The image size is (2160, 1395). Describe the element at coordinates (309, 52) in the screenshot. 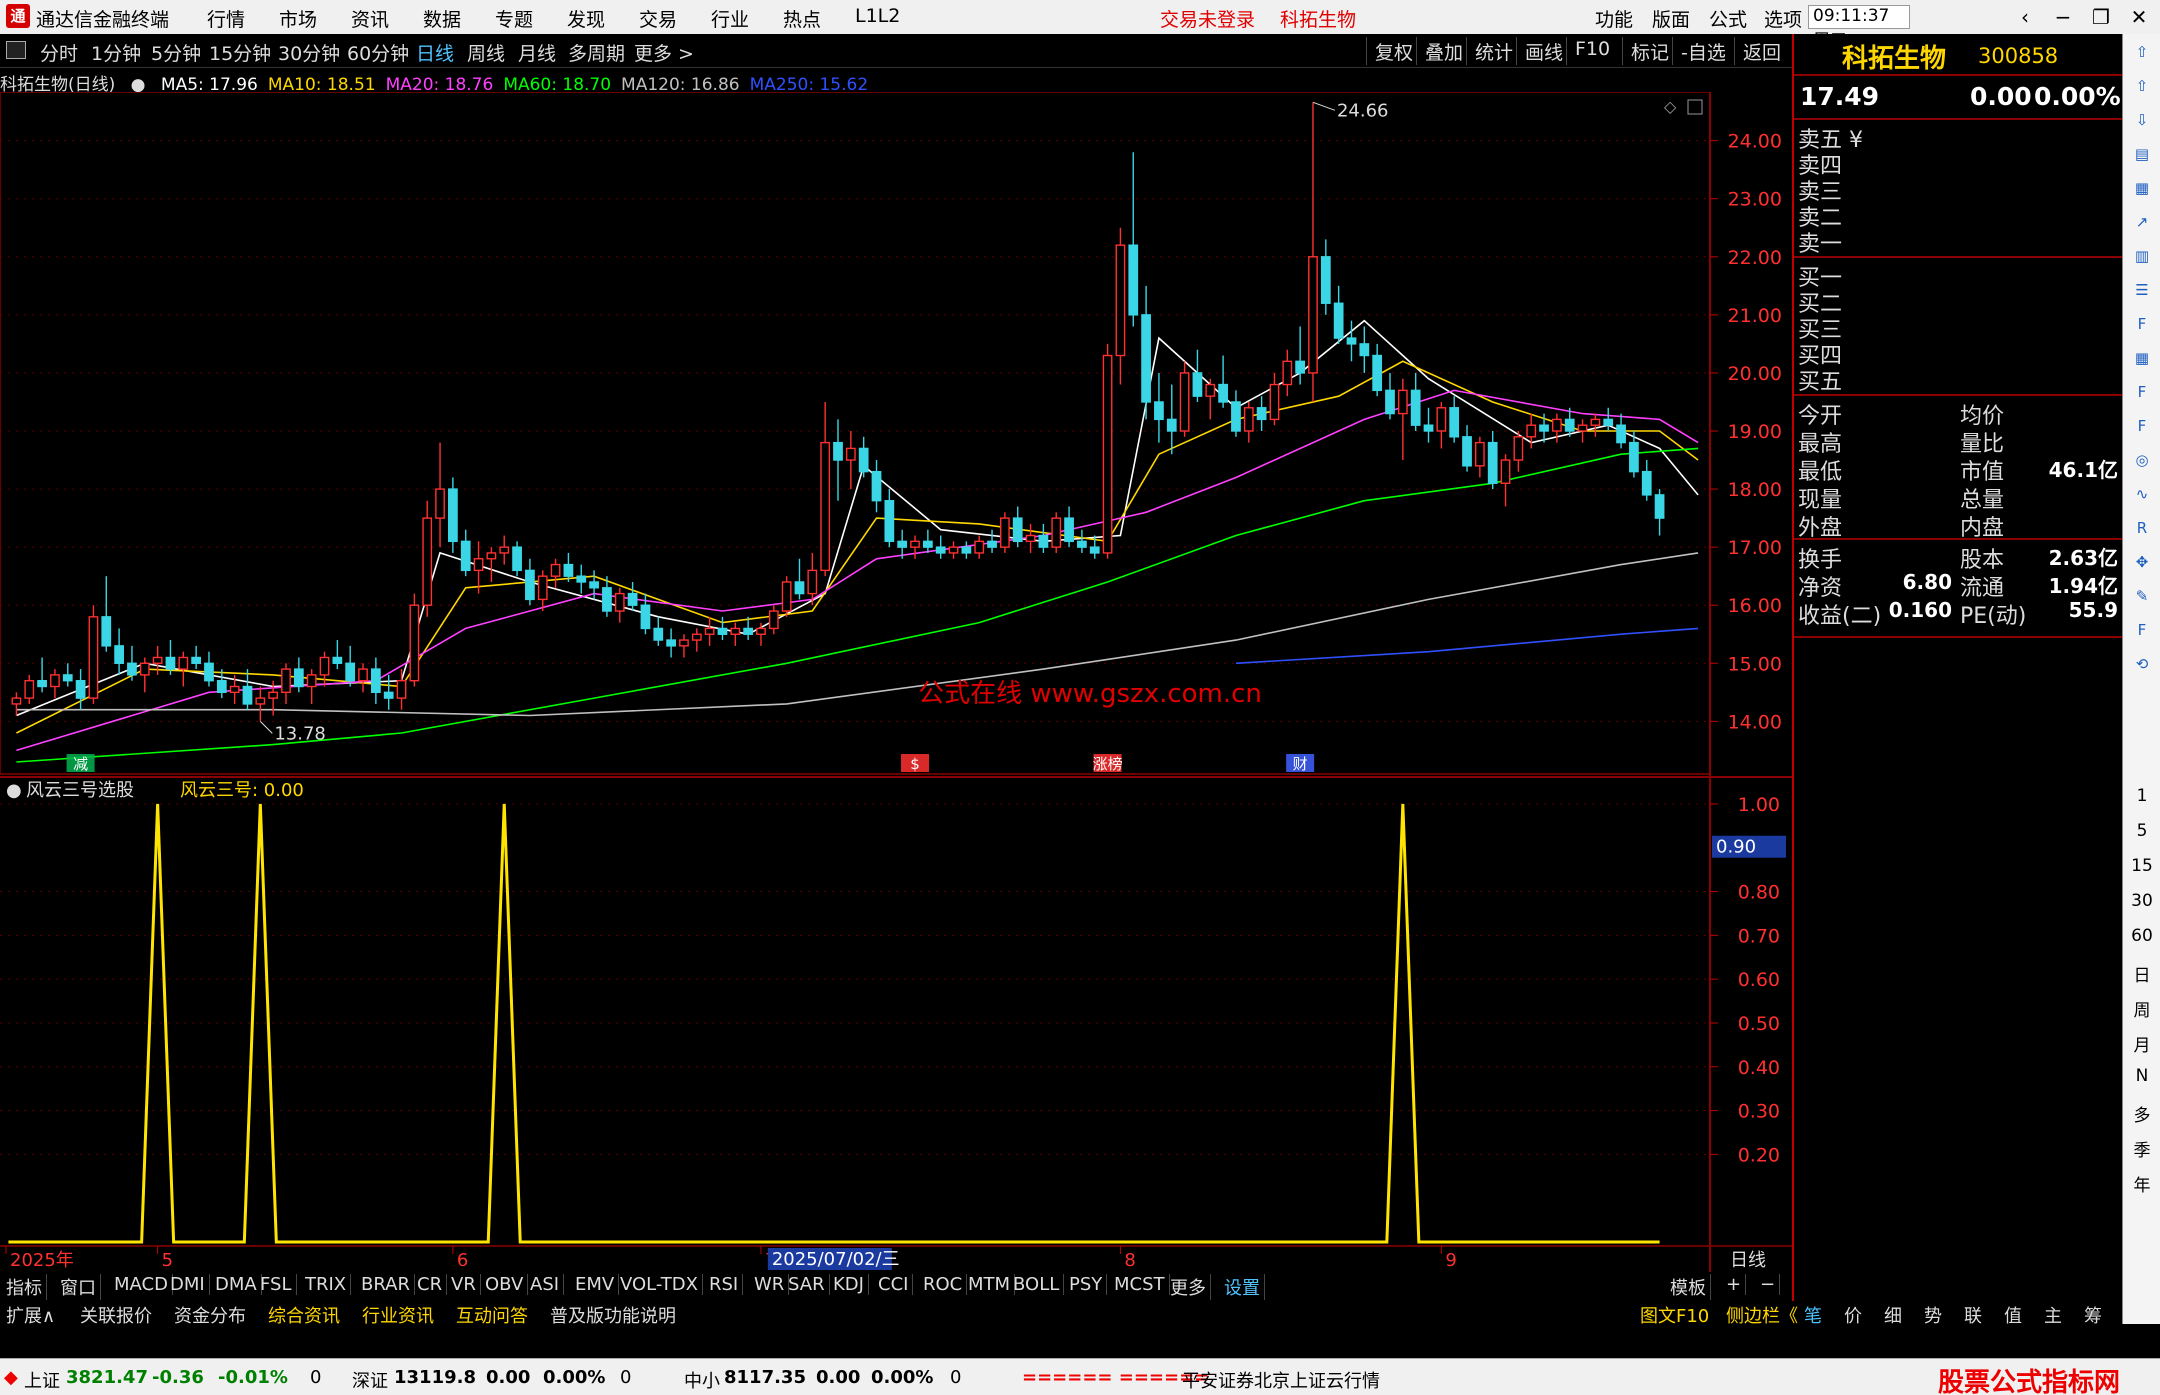

I see `period-30min: 30分钟` at that location.